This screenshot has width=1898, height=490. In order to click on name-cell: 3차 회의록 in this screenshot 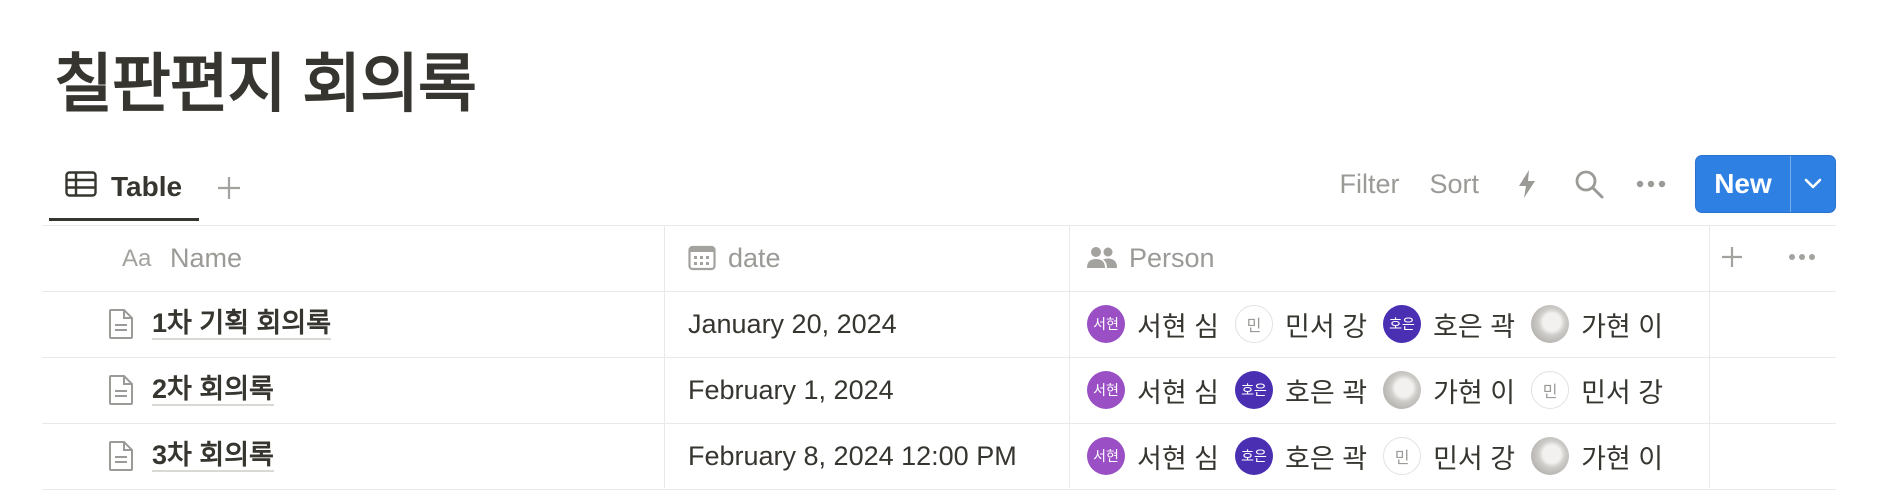, I will do `click(353, 456)`.